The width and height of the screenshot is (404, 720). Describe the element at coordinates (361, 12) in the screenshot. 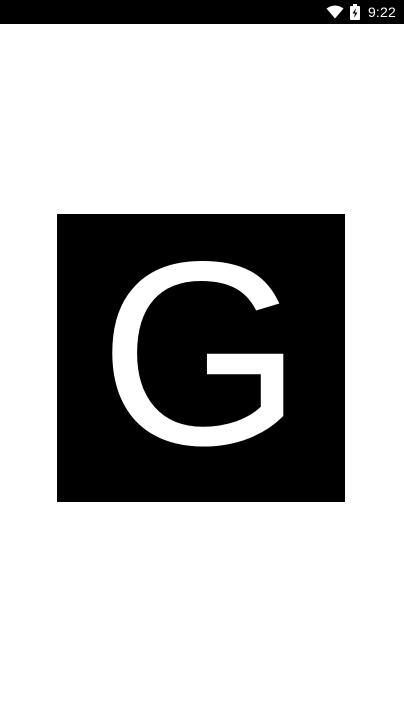

I see `status-icons: 9:22` at that location.